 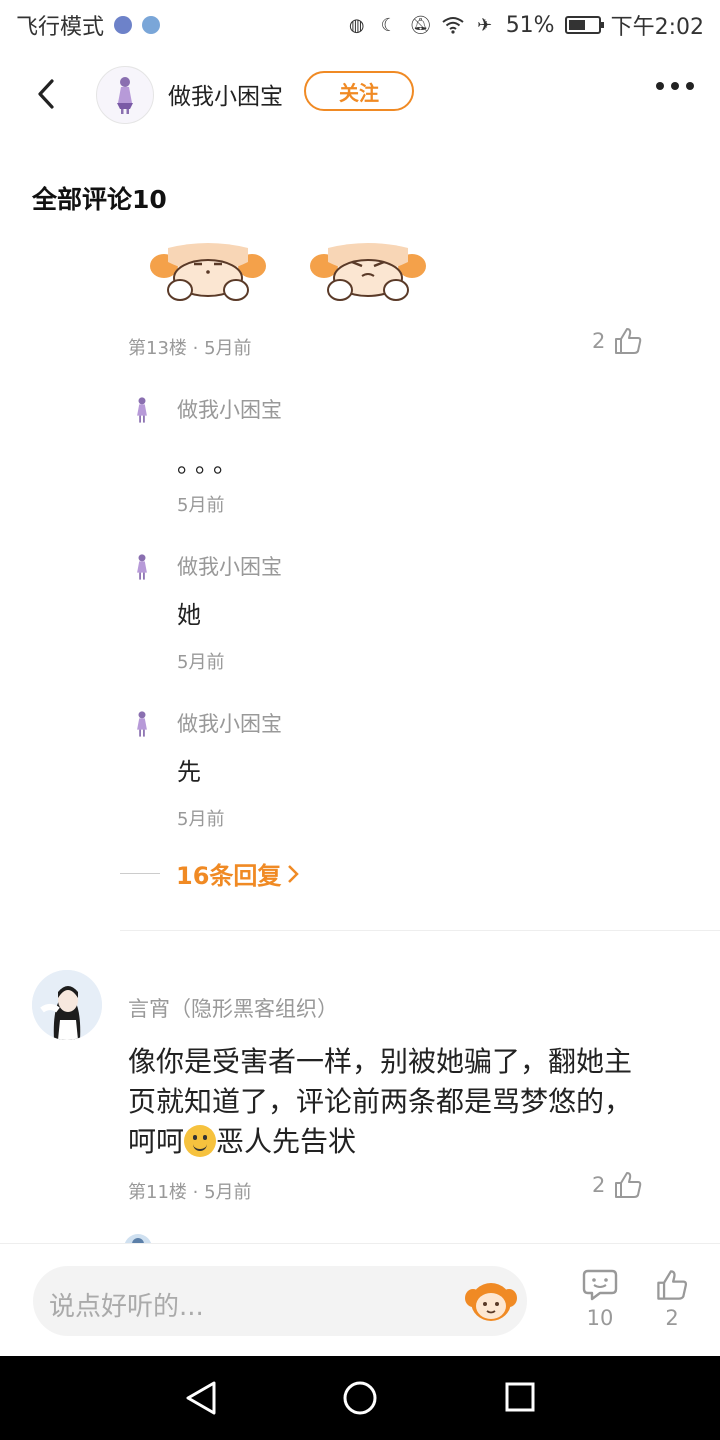 What do you see at coordinates (286, 1141) in the screenshot?
I see `comment-text-part: 恶人先告状` at bounding box center [286, 1141].